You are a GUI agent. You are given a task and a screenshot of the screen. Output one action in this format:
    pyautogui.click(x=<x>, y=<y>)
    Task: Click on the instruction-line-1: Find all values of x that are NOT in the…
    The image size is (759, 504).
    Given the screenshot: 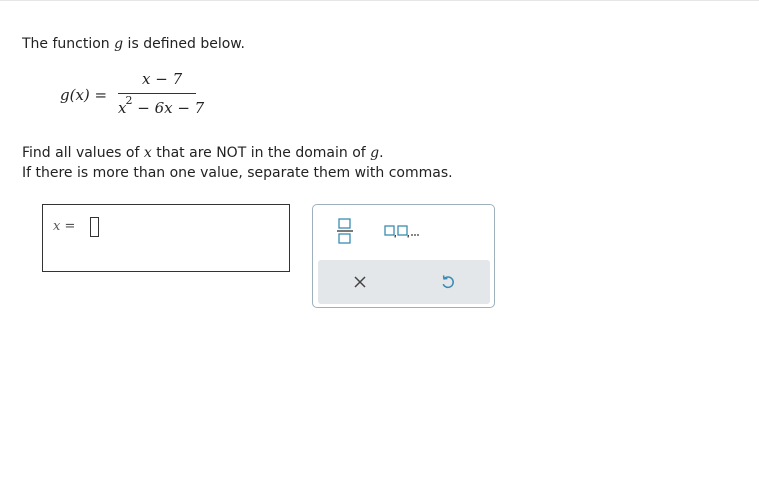 What is the action you would take?
    pyautogui.click(x=237, y=153)
    